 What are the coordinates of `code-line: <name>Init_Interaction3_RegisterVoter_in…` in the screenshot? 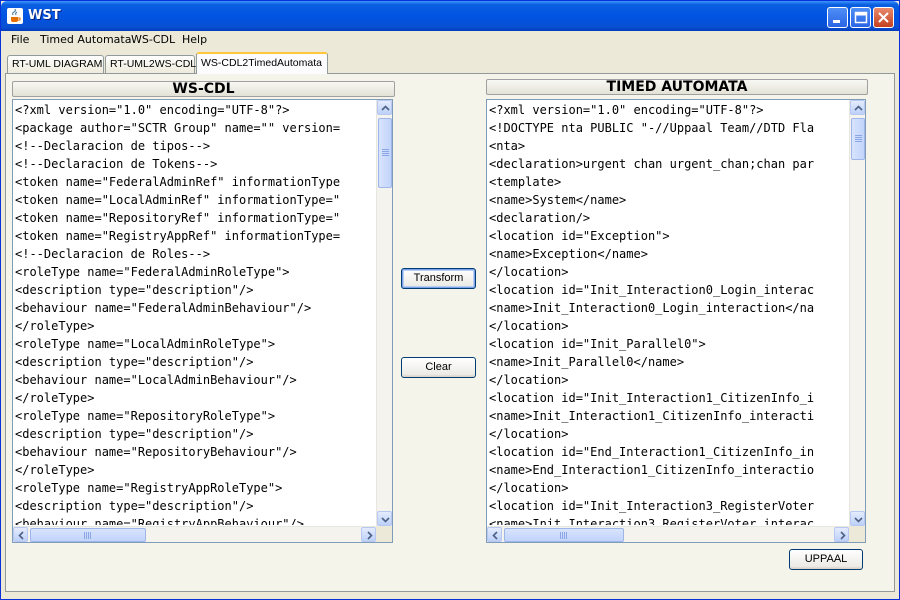 It's located at (652, 521).